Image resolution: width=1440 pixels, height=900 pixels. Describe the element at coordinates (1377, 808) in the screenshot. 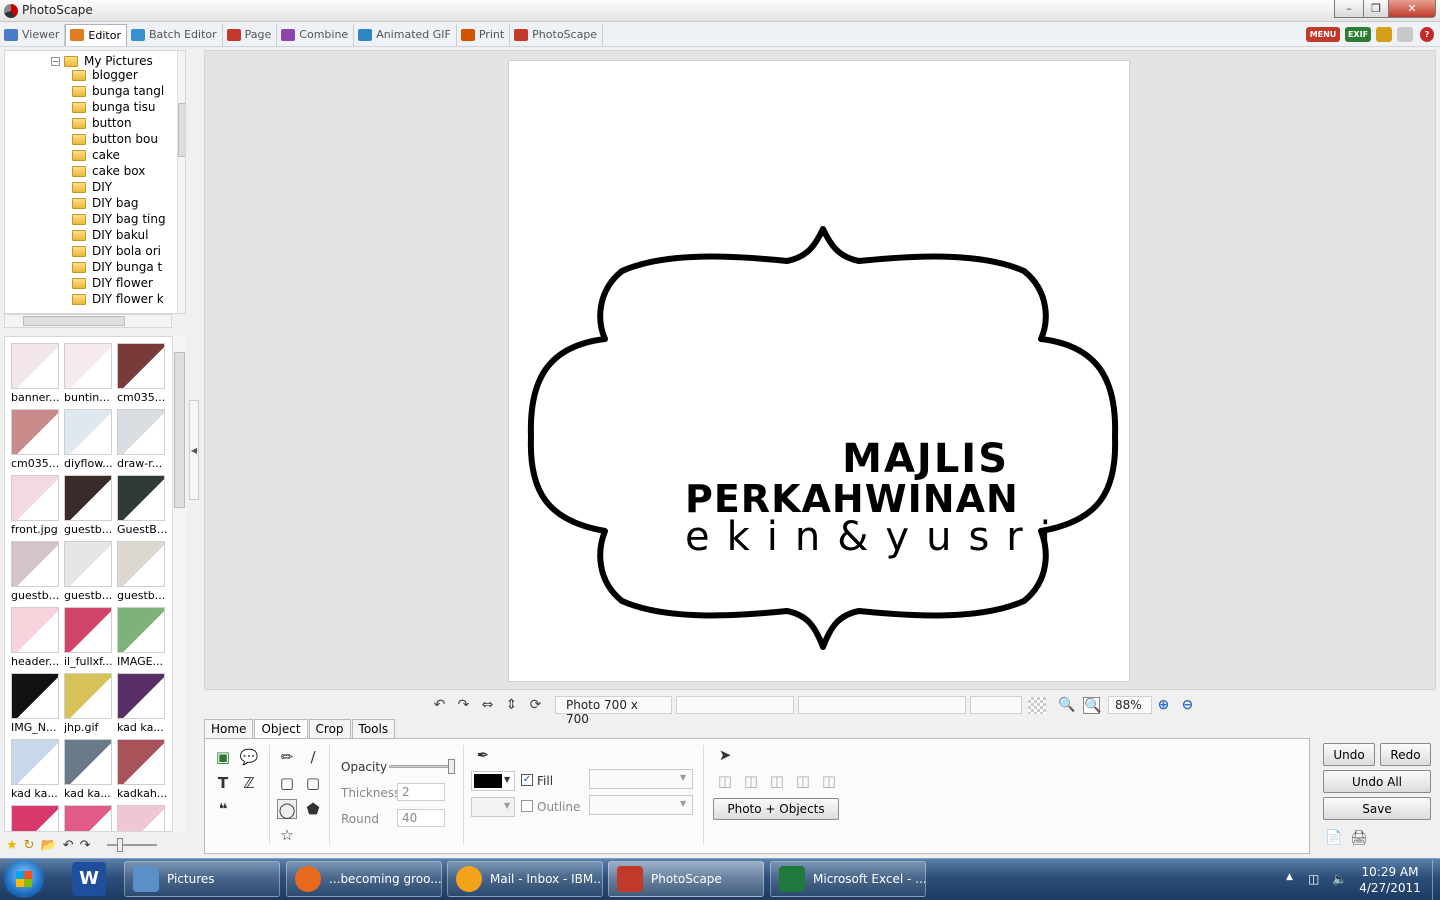

I see `save-button: Save` at that location.